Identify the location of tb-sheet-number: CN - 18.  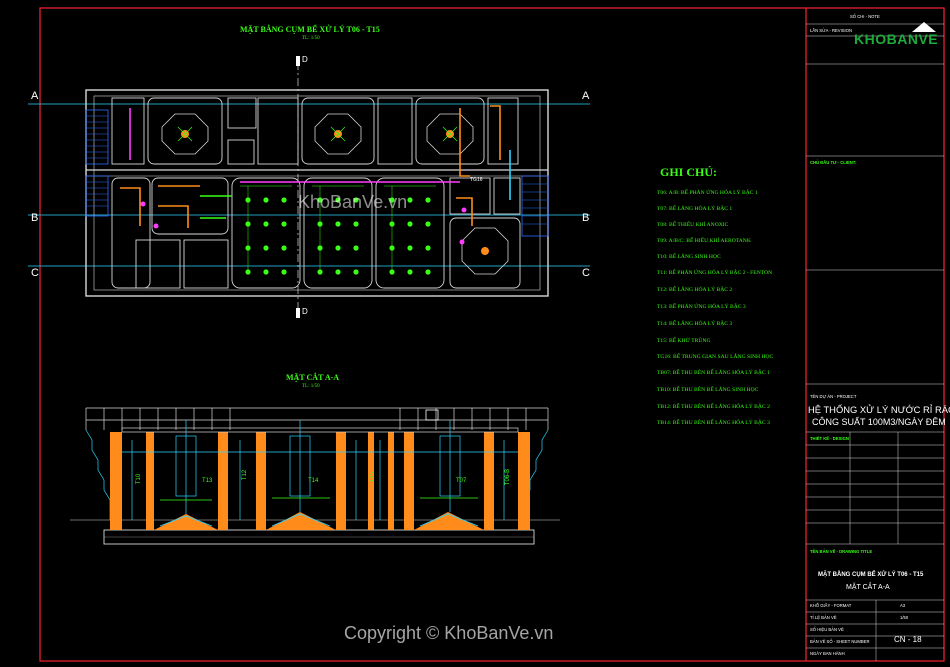
(908, 639).